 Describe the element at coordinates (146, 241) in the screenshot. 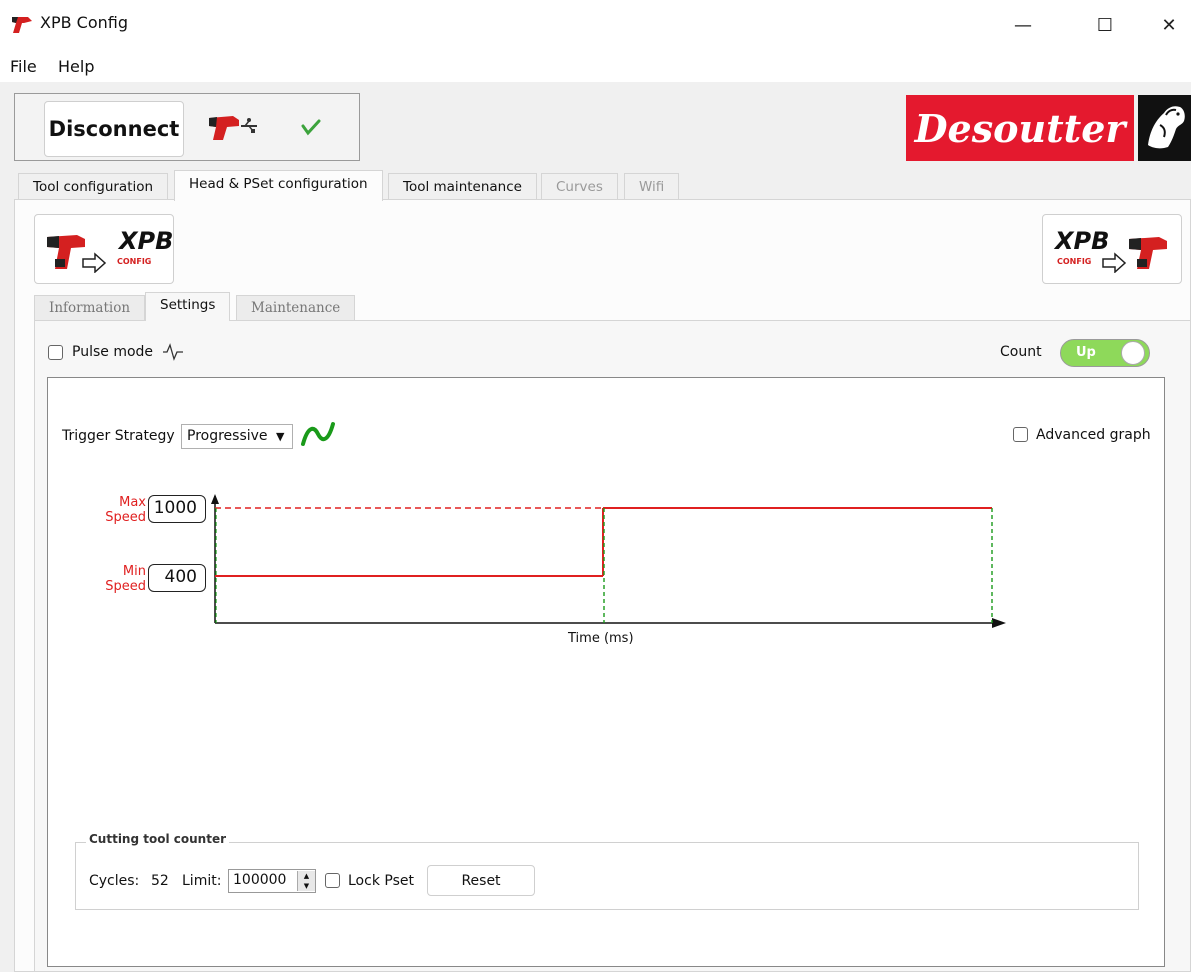

I see `xpb-left-title: XPB` at that location.